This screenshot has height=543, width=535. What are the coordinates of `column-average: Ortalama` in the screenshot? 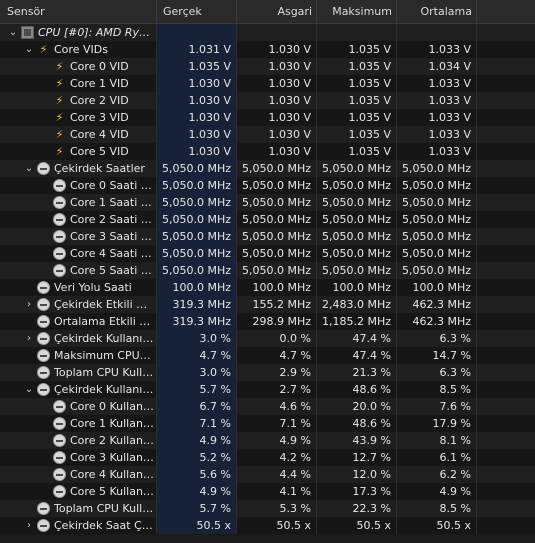 It's located at (436, 11).